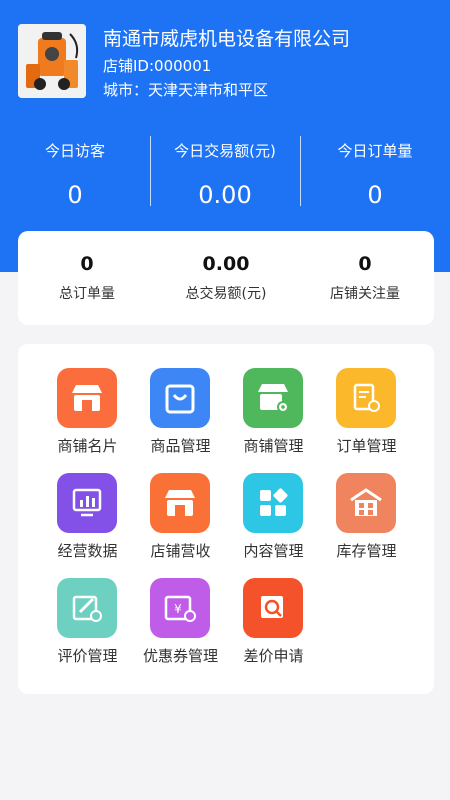 The image size is (450, 800). I want to click on menu-item-shop-card: 商铺名片, so click(87, 418).